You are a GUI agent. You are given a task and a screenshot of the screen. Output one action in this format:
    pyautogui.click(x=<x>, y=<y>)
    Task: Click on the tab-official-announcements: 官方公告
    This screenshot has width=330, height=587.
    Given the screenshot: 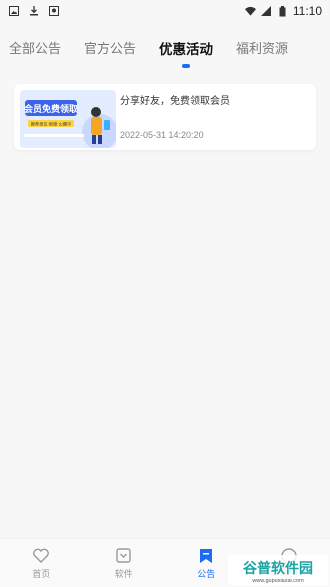 What is the action you would take?
    pyautogui.click(x=110, y=51)
    